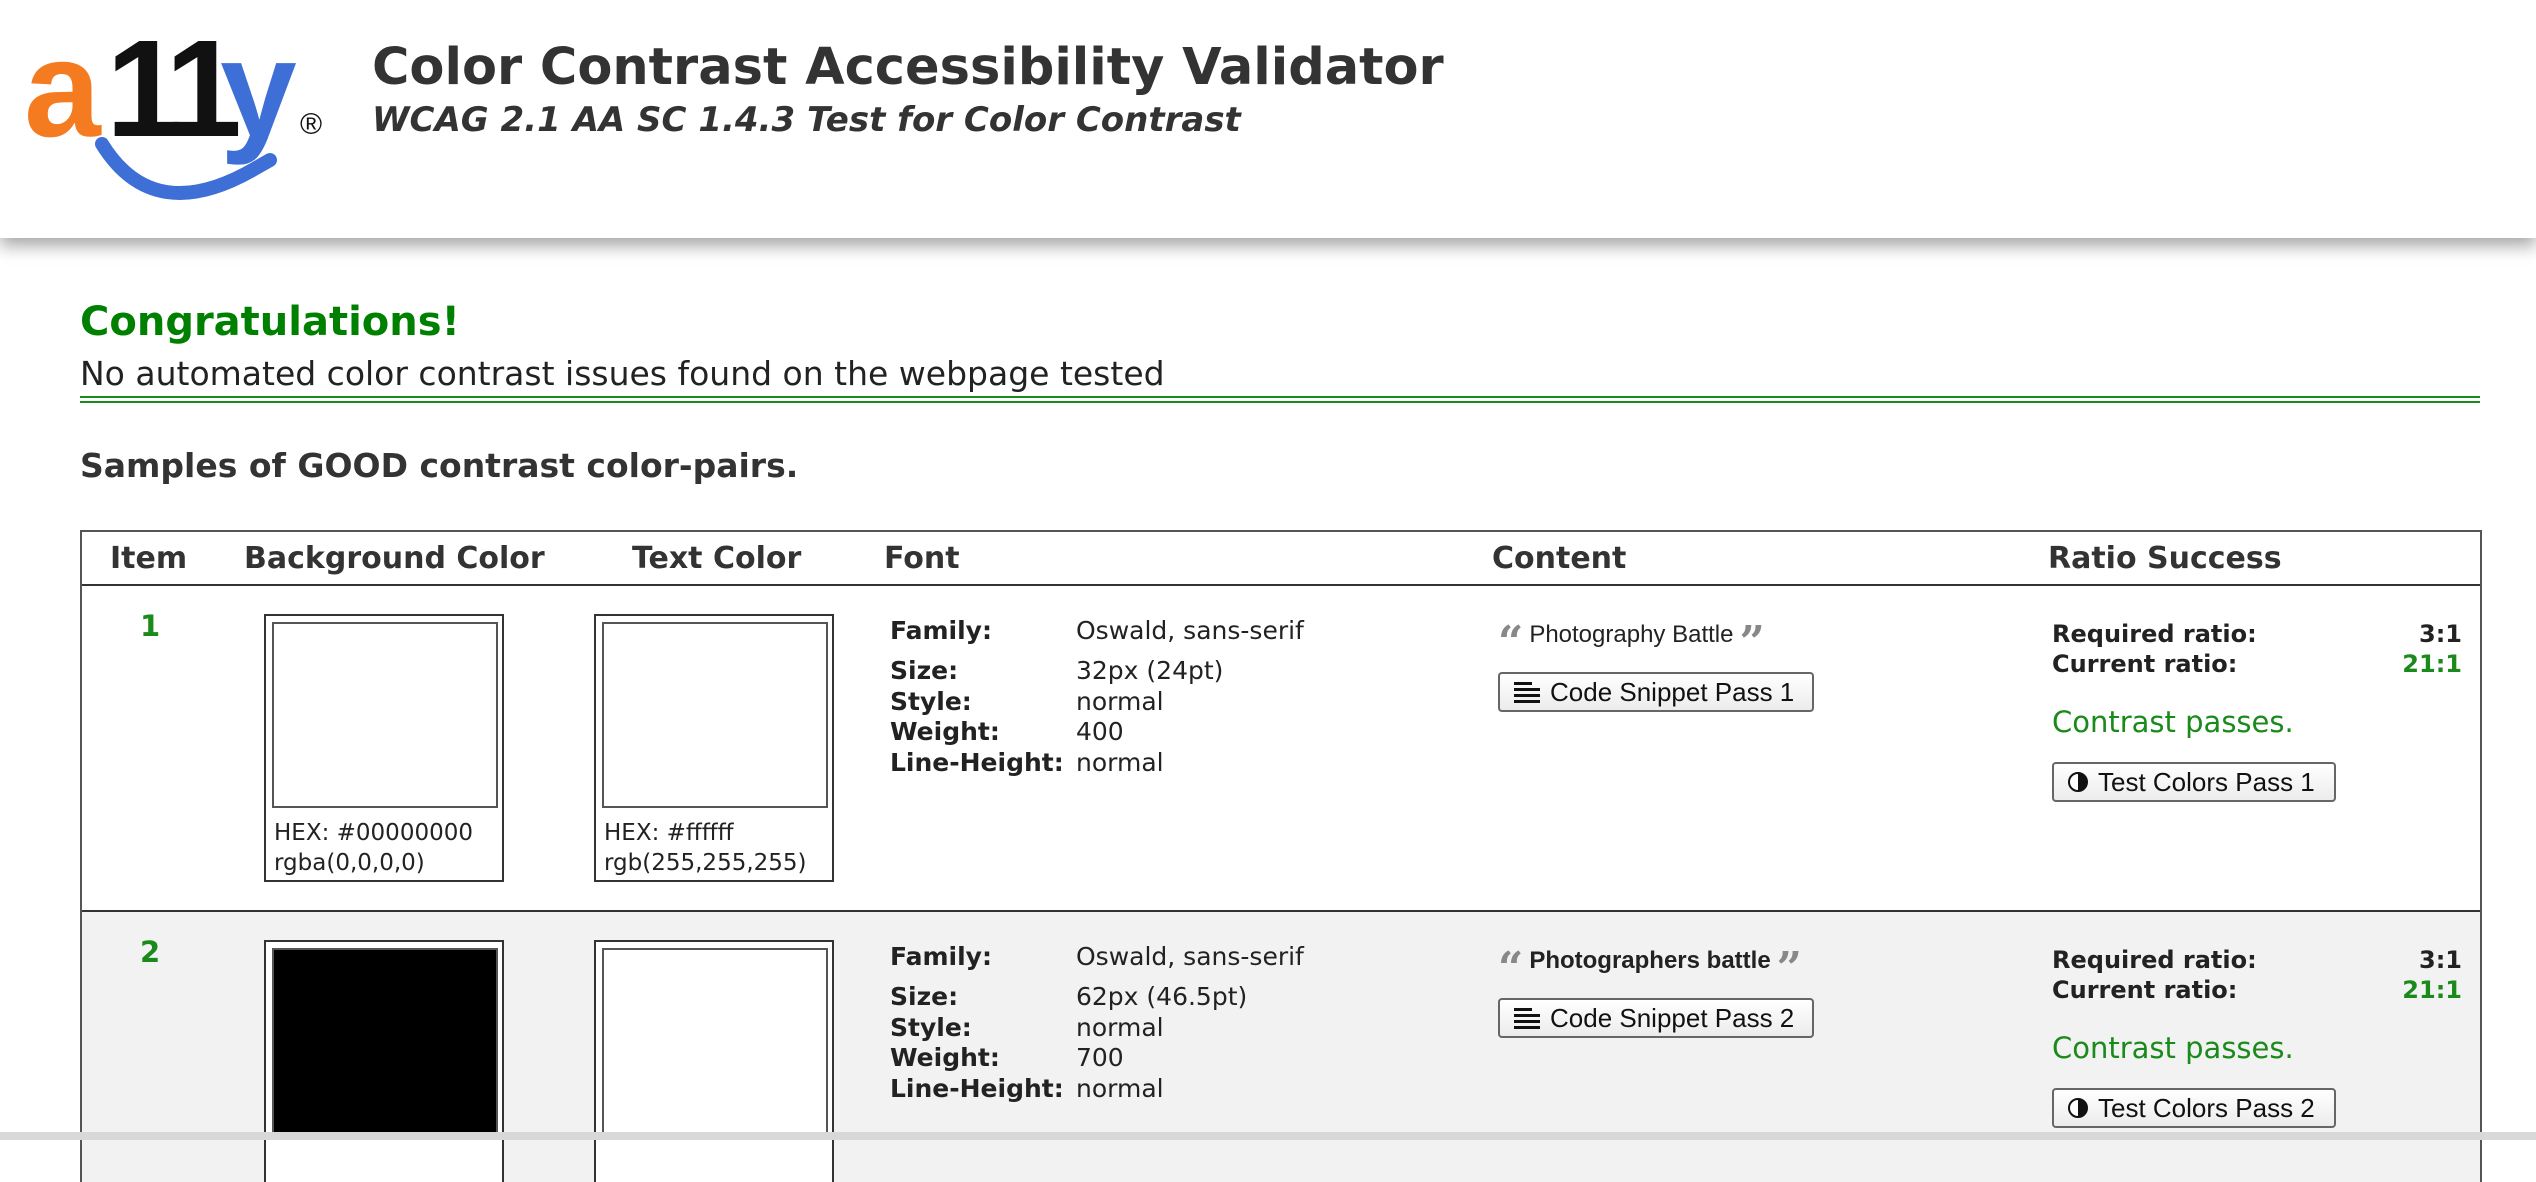 The height and width of the screenshot is (1182, 2536). What do you see at coordinates (1162, 996) in the screenshot?
I see `font-size-value: 62px (46.5pt)` at bounding box center [1162, 996].